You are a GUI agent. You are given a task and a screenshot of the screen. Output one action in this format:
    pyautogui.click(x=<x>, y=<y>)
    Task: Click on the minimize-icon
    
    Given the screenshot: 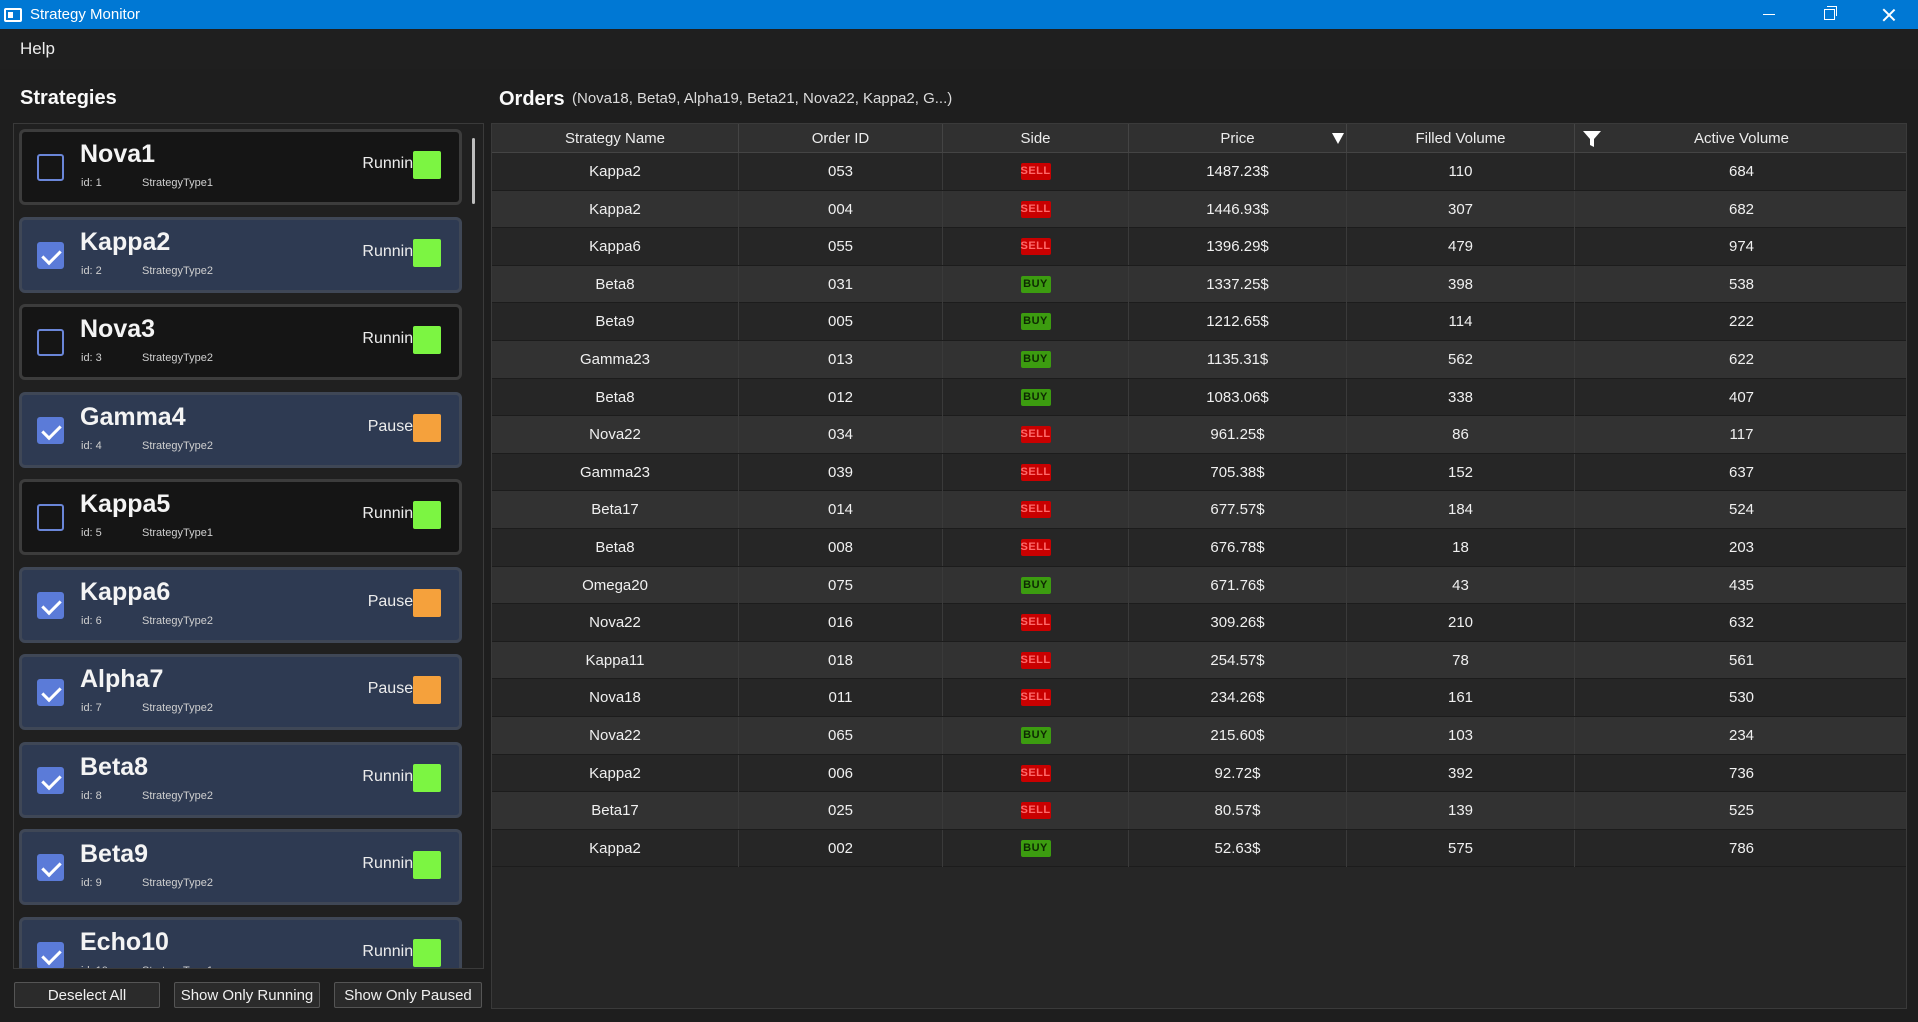 What is the action you would take?
    pyautogui.click(x=1769, y=14)
    